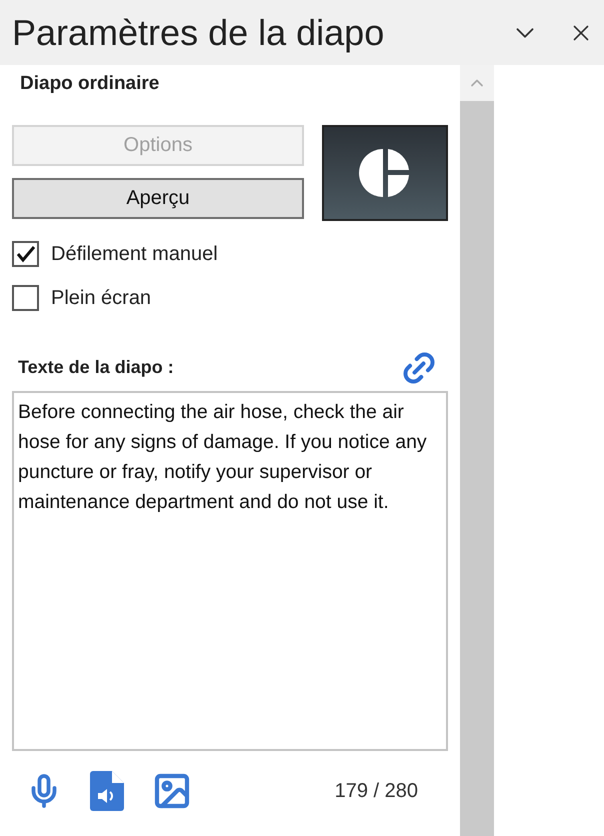  What do you see at coordinates (376, 791) in the screenshot?
I see `character-counter: 179 / 280` at bounding box center [376, 791].